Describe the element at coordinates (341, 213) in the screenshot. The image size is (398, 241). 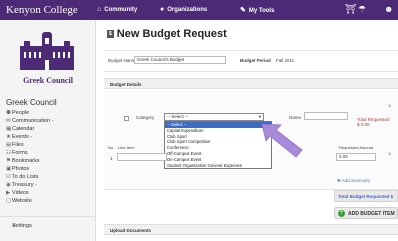
I see `plus-icon: +` at that location.